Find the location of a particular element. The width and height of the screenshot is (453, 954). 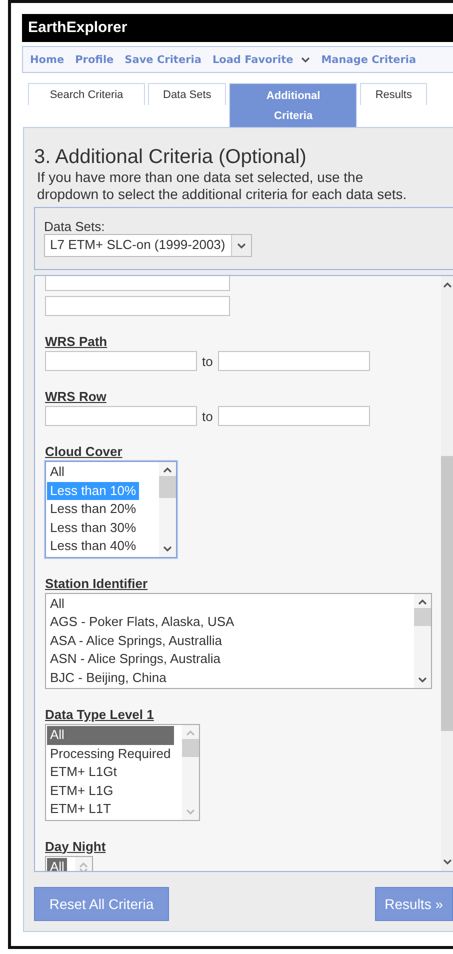

app-title: EarthExplorer is located at coordinates (237, 28).